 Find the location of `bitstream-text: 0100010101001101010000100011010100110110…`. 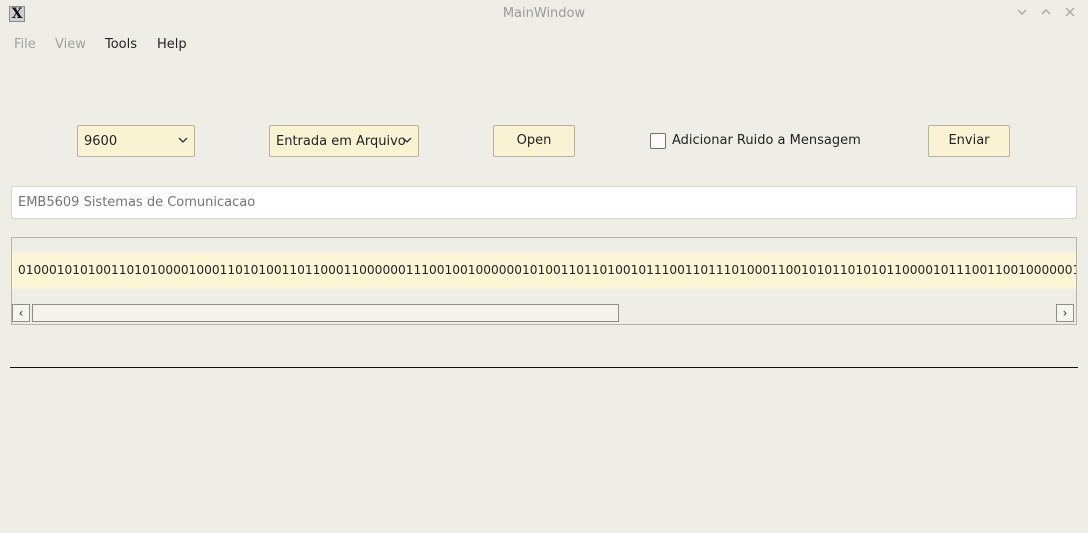

bitstream-text: 0100010101001101010000100011010100110110… is located at coordinates (547, 270).